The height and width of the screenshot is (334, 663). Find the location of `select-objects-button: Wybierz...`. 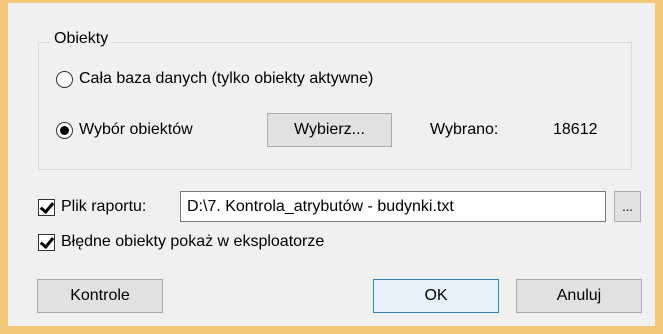

select-objects-button: Wybierz... is located at coordinates (329, 130).